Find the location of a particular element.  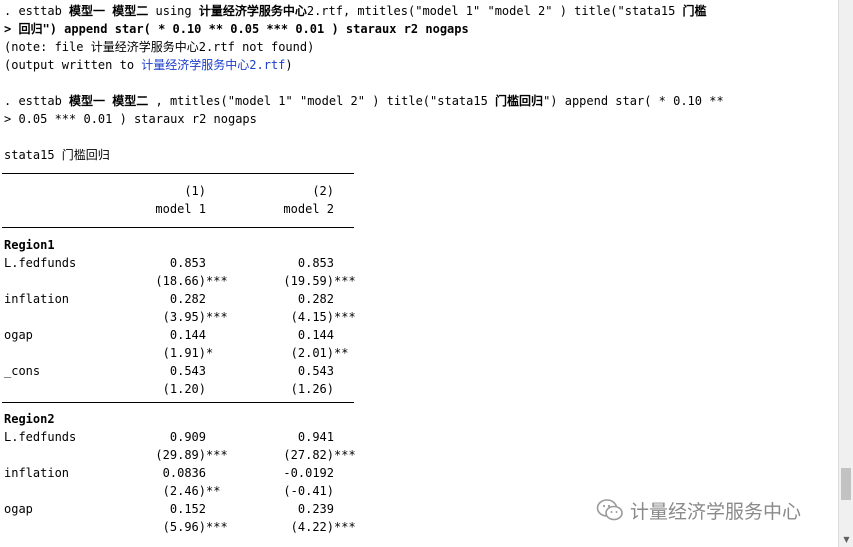

command-text: > 0.05 *** 0.01 ) staraux r2 nogaps is located at coordinates (130, 119).